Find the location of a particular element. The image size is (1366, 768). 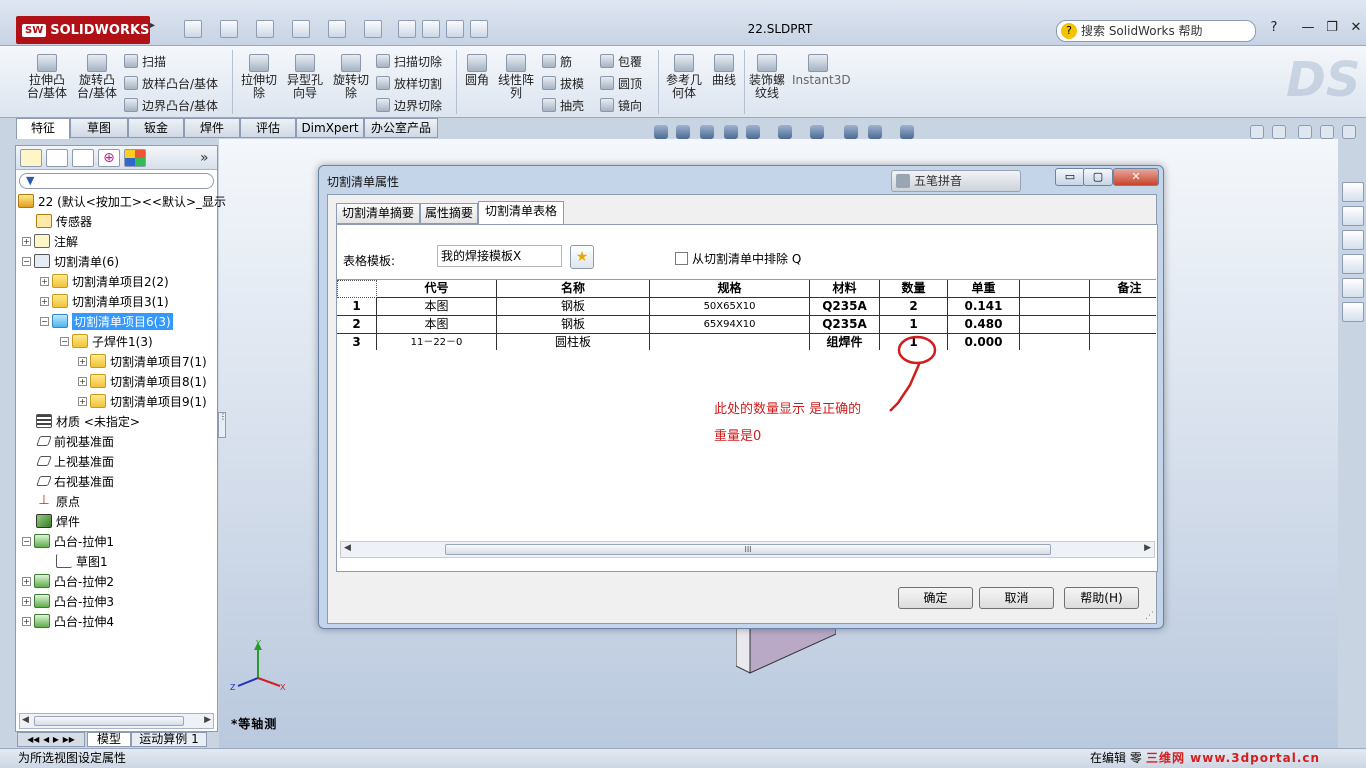

scroll-thumb: III is located at coordinates (748, 549).